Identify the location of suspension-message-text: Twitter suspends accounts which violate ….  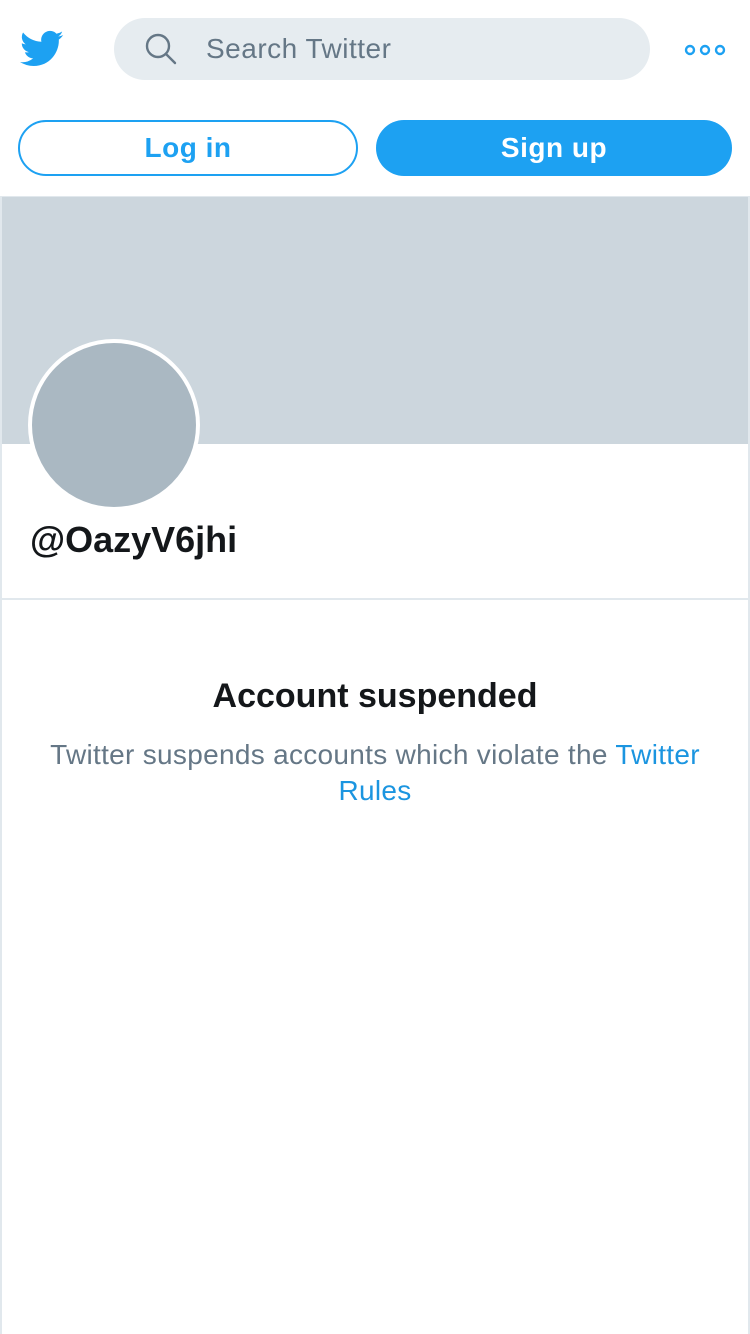
(329, 754).